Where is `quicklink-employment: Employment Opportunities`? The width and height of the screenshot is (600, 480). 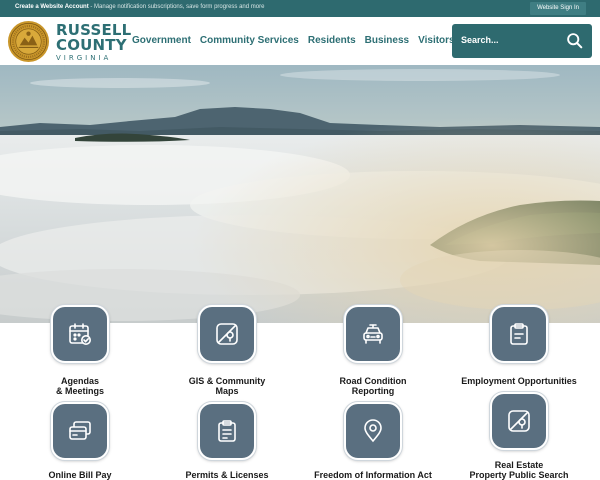
quicklink-employment: Employment Opportunities is located at coordinates (519, 352).